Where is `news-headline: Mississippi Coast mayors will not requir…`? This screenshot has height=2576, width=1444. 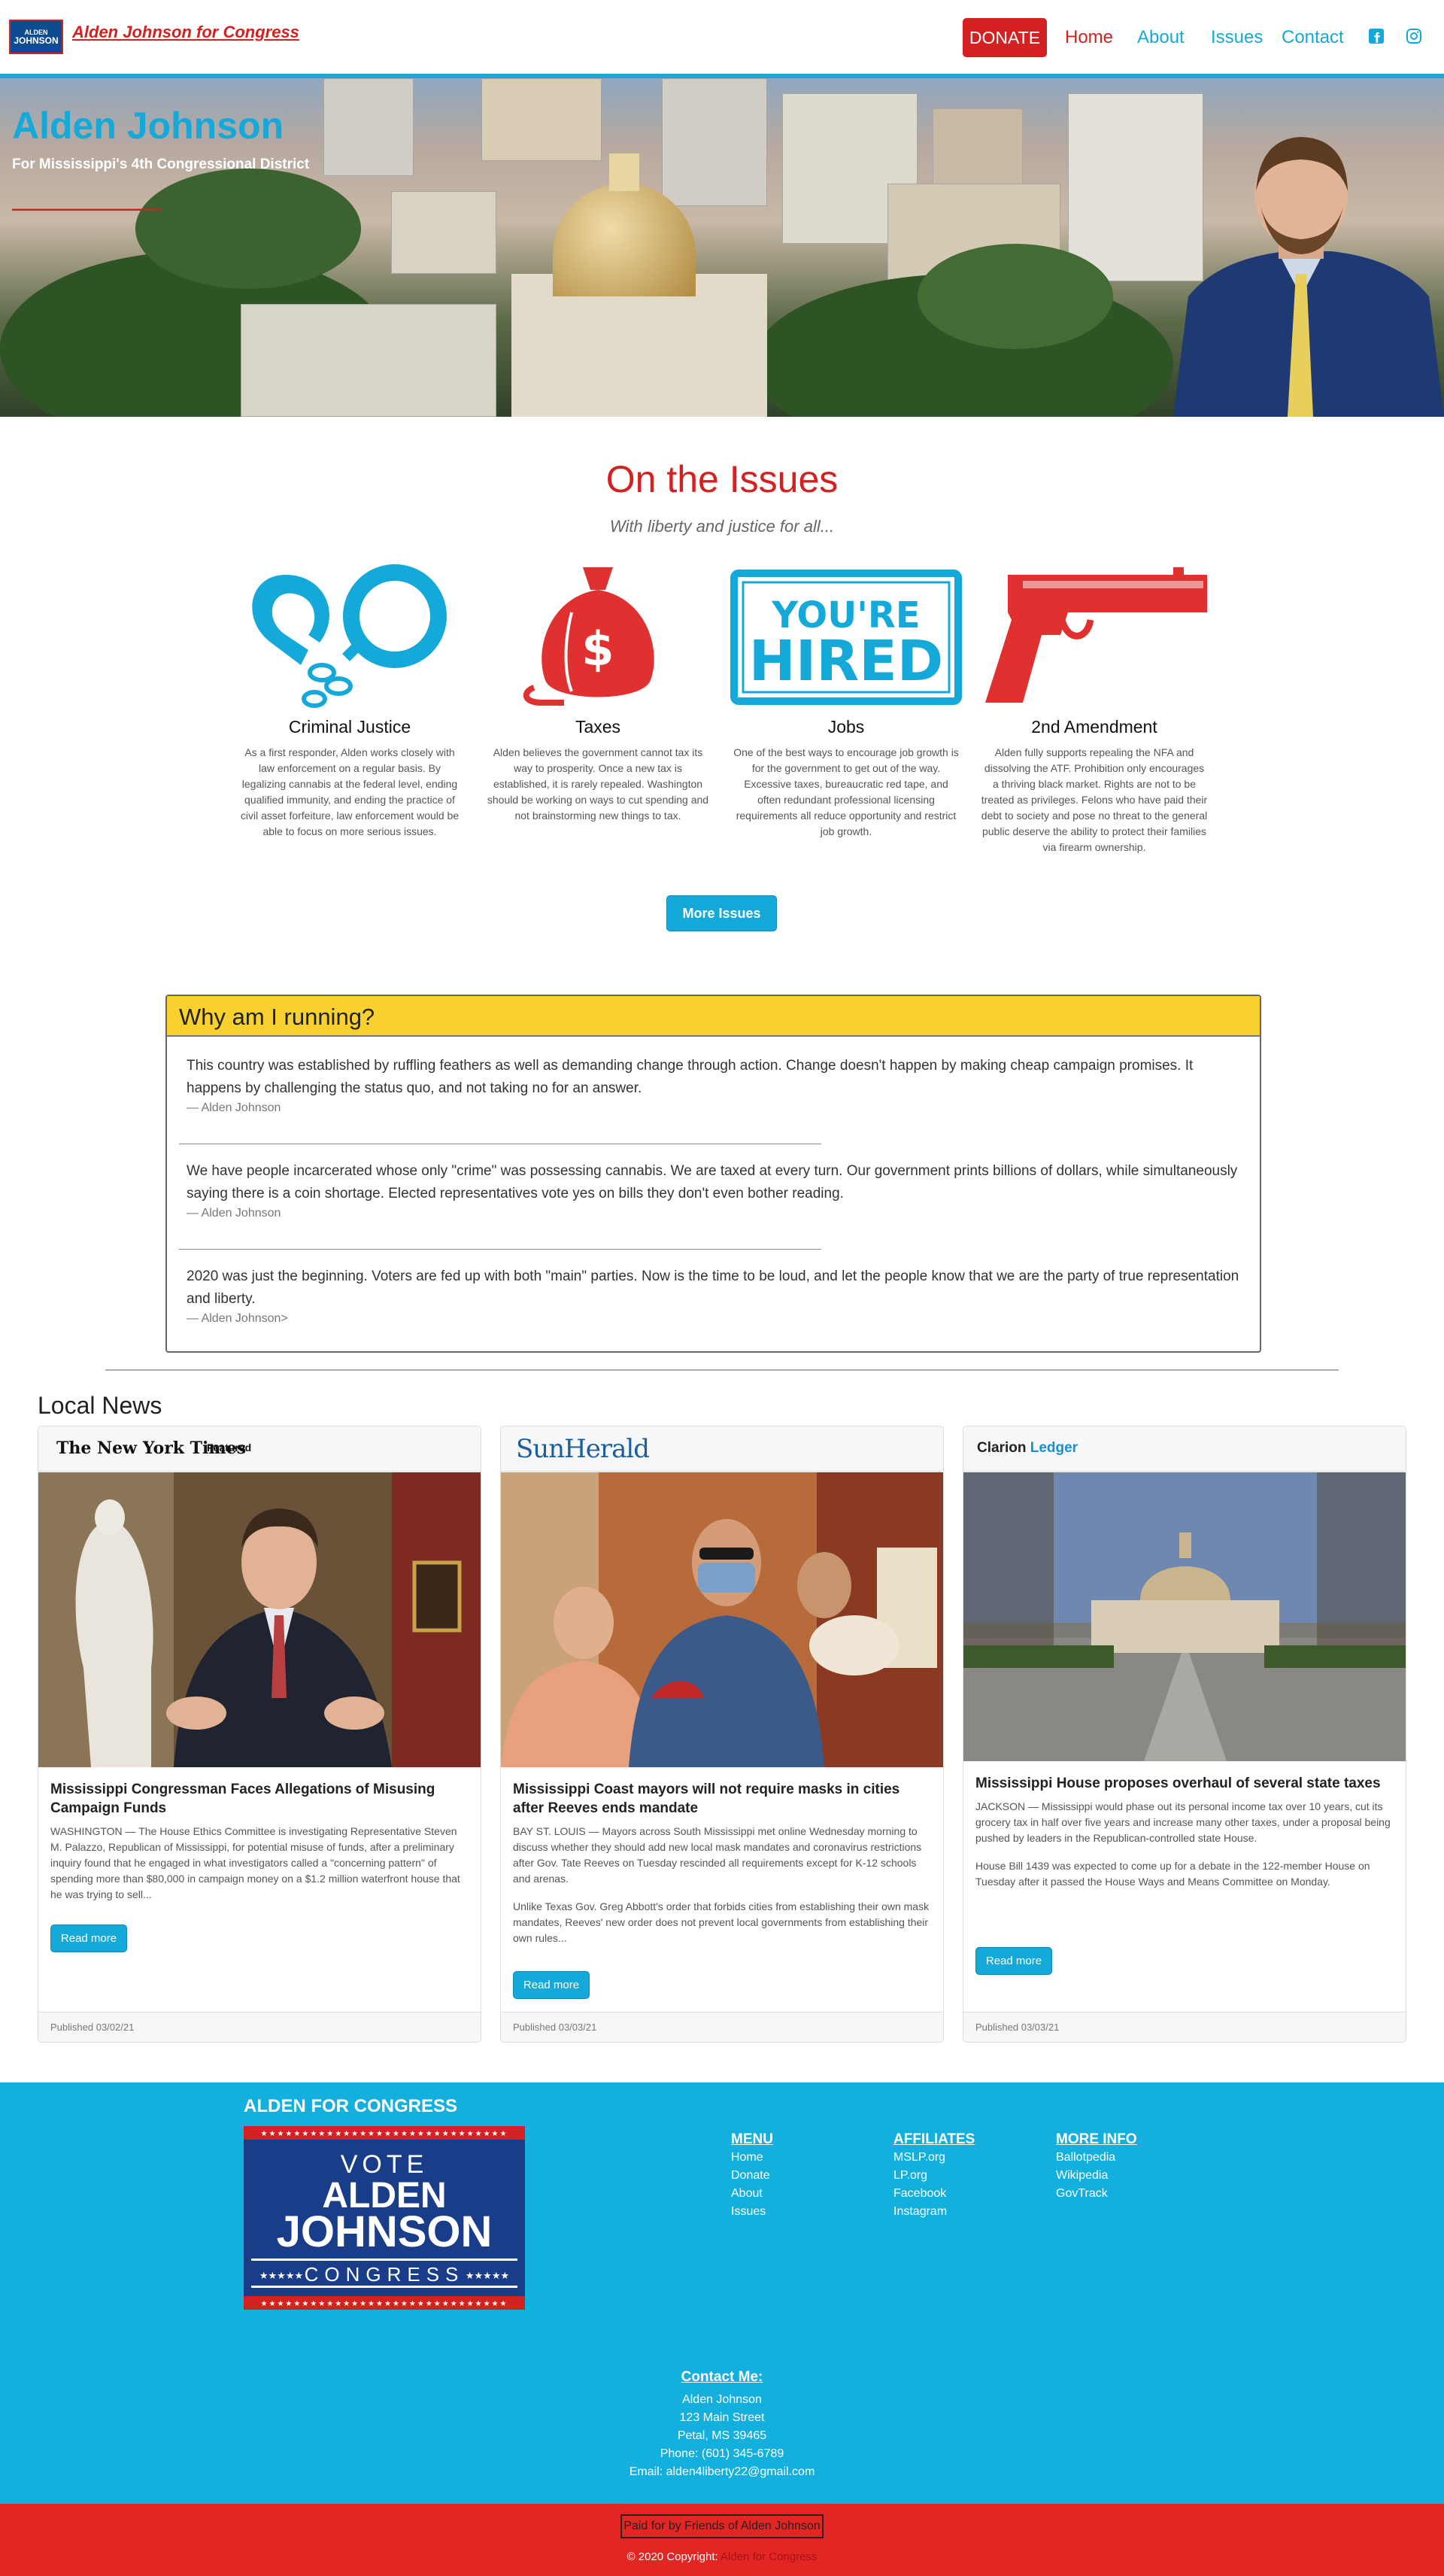
news-headline: Mississippi Coast mayors will not requir… is located at coordinates (723, 1799).